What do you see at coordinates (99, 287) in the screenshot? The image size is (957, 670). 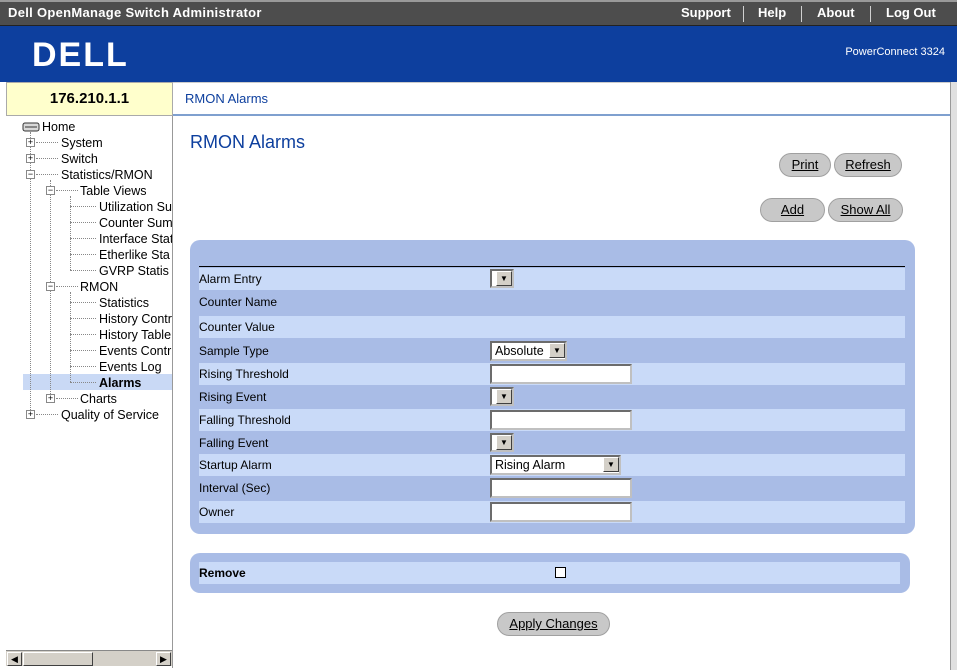 I see `nav-rmon: RMON` at bounding box center [99, 287].